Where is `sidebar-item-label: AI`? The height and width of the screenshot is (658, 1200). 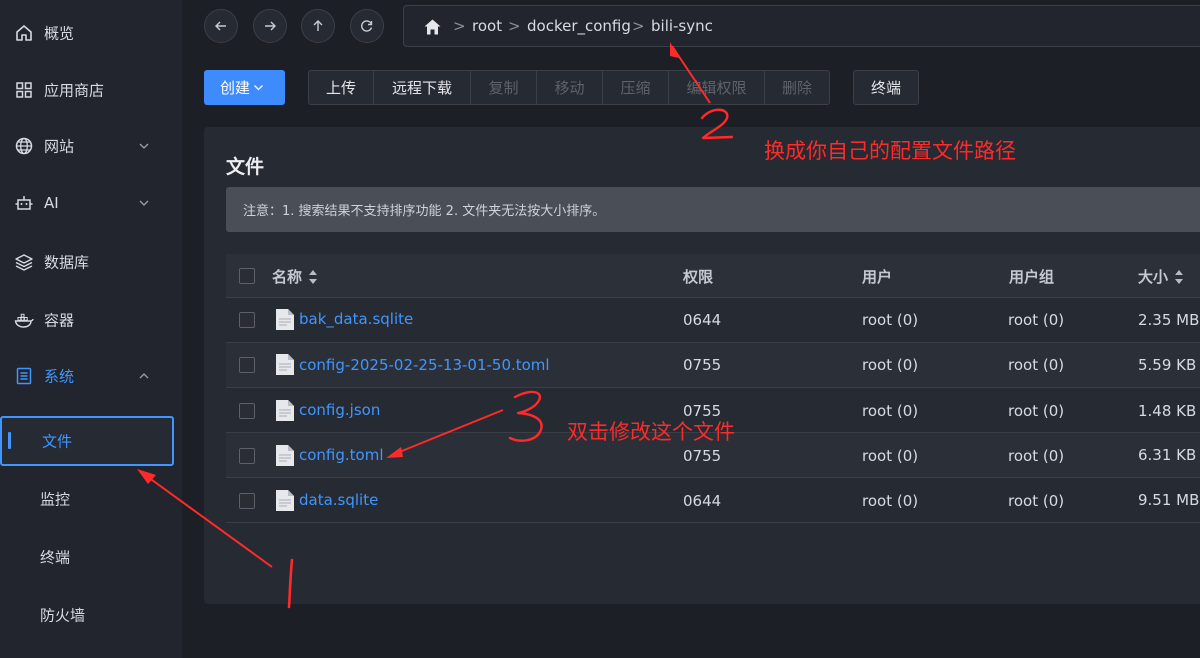 sidebar-item-label: AI is located at coordinates (51, 203).